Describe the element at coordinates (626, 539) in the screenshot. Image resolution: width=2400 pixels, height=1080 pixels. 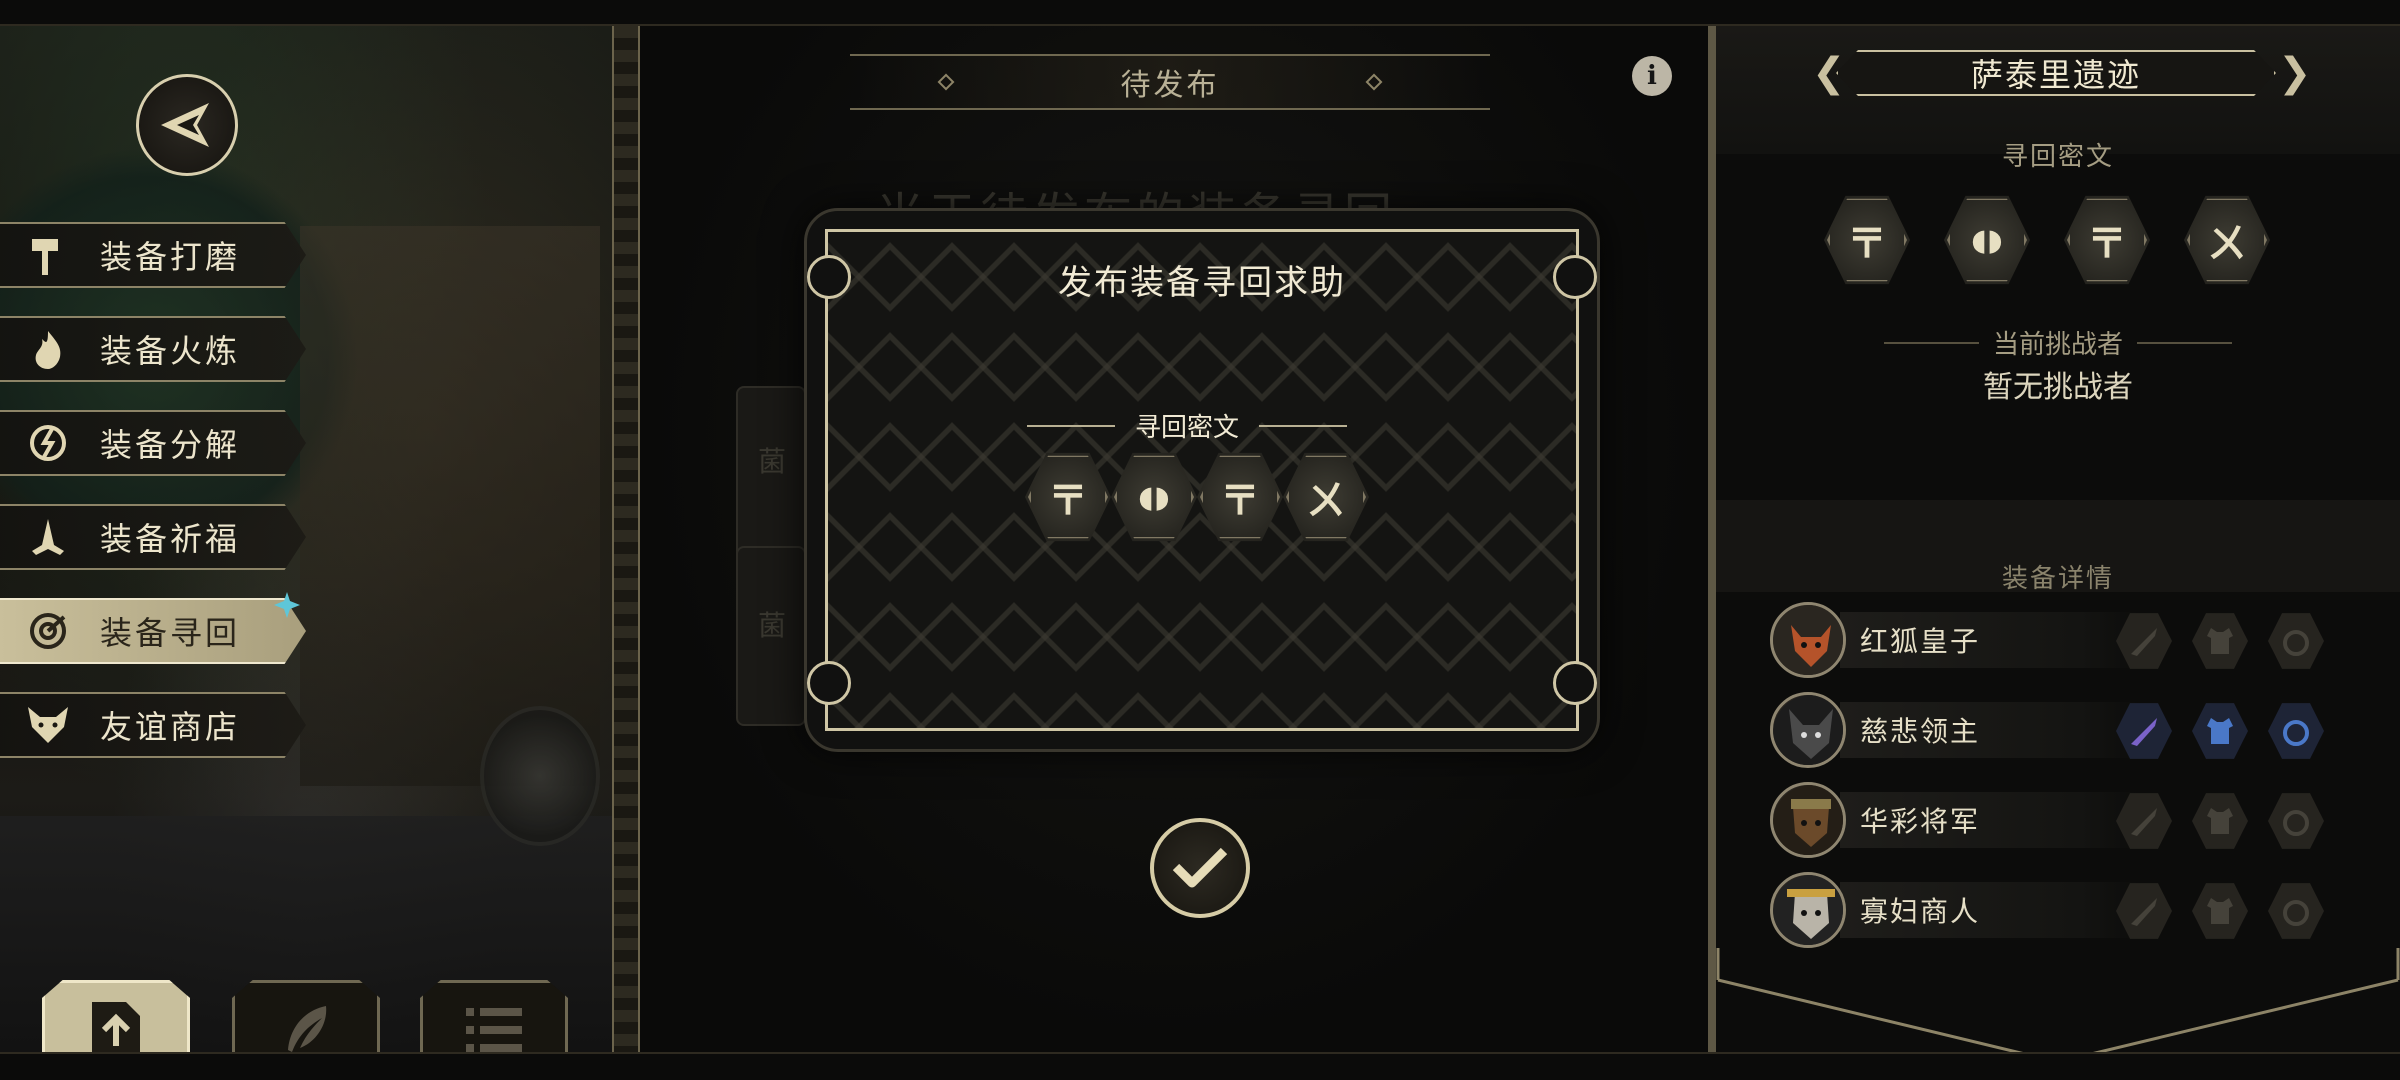
I see `left-divider` at that location.